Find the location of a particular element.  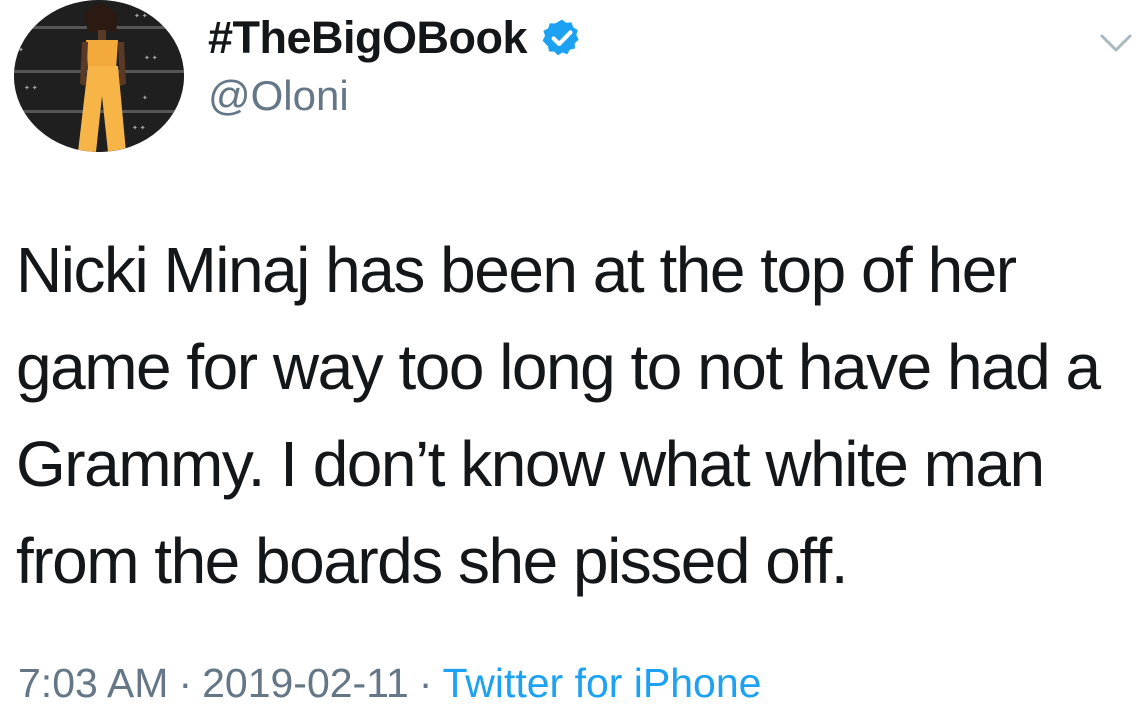

tweet-metadata: 7:03 AM · 2019-02-11 · Twitter for iPhone is located at coordinates (389, 683).